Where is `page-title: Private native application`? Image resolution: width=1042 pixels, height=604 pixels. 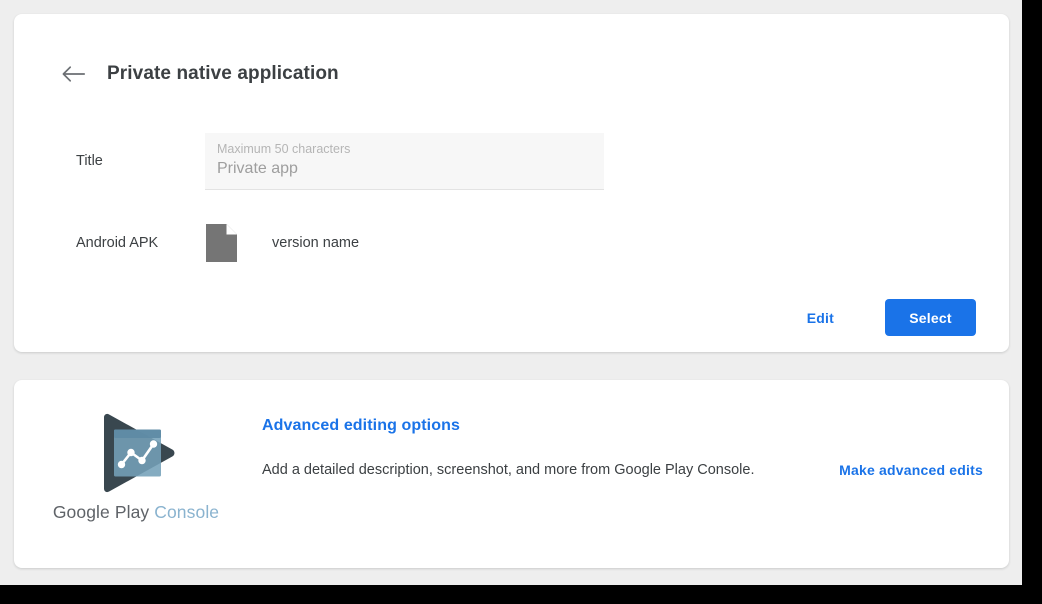
page-title: Private native application is located at coordinates (223, 73).